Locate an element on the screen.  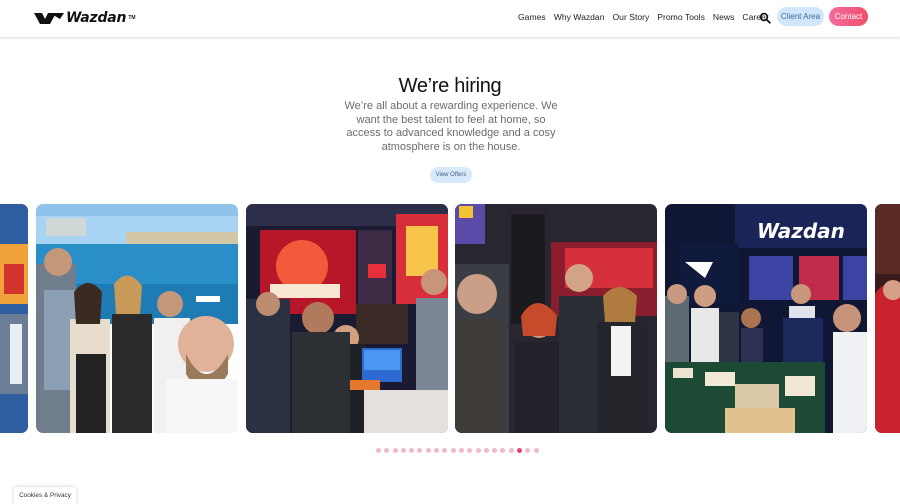
slide-slot-machine-booth is located at coordinates (347, 318).